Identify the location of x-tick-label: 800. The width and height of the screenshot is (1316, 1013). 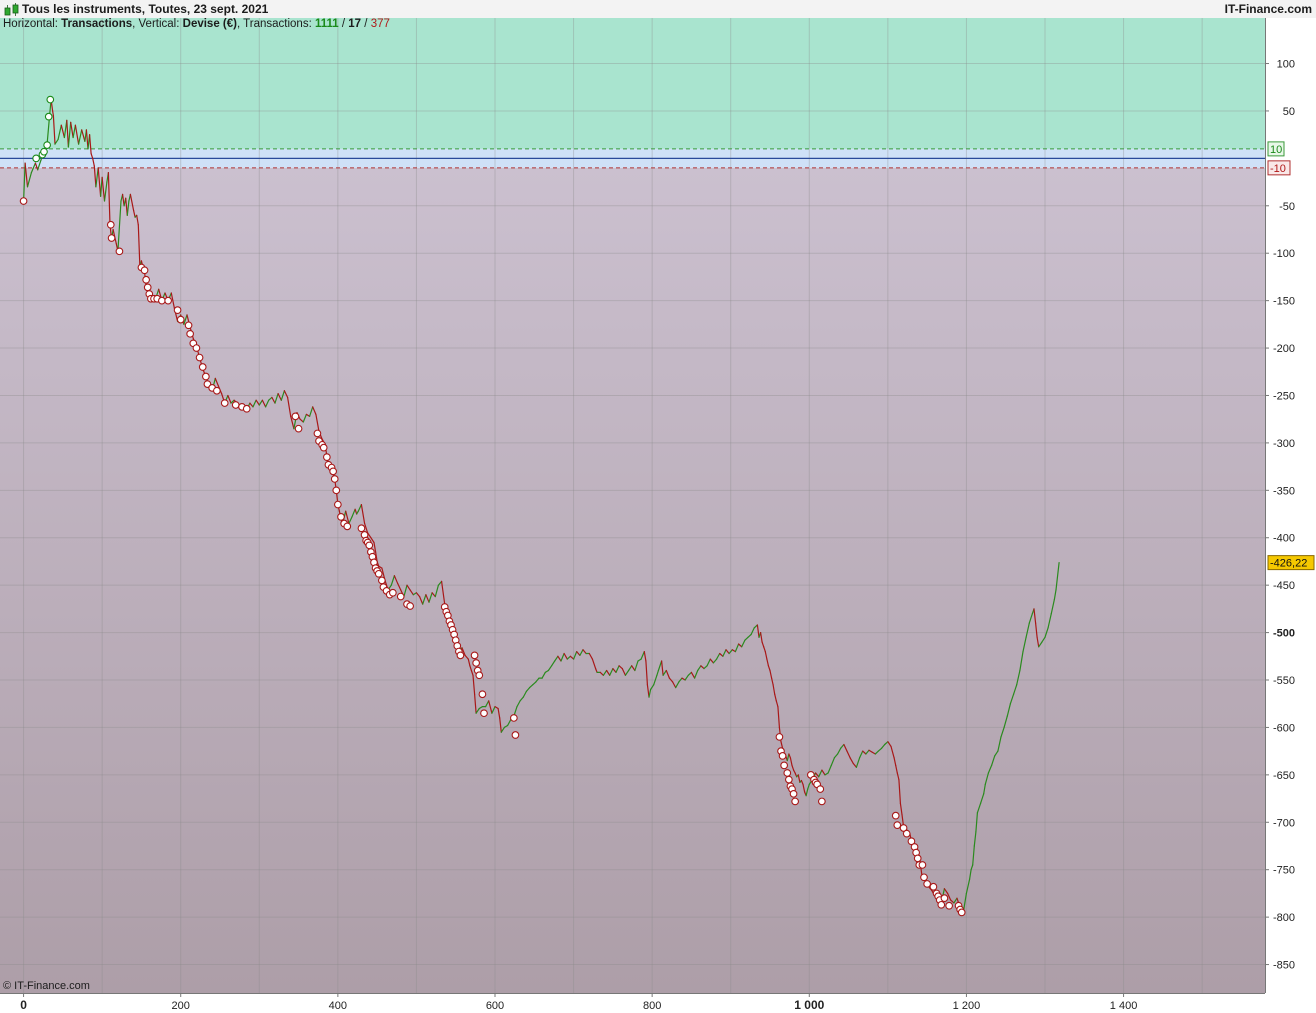
(652, 1006).